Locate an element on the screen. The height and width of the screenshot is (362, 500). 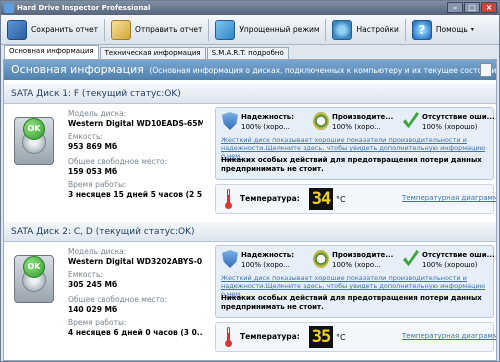
save-icon is located at coordinates (17, 29).